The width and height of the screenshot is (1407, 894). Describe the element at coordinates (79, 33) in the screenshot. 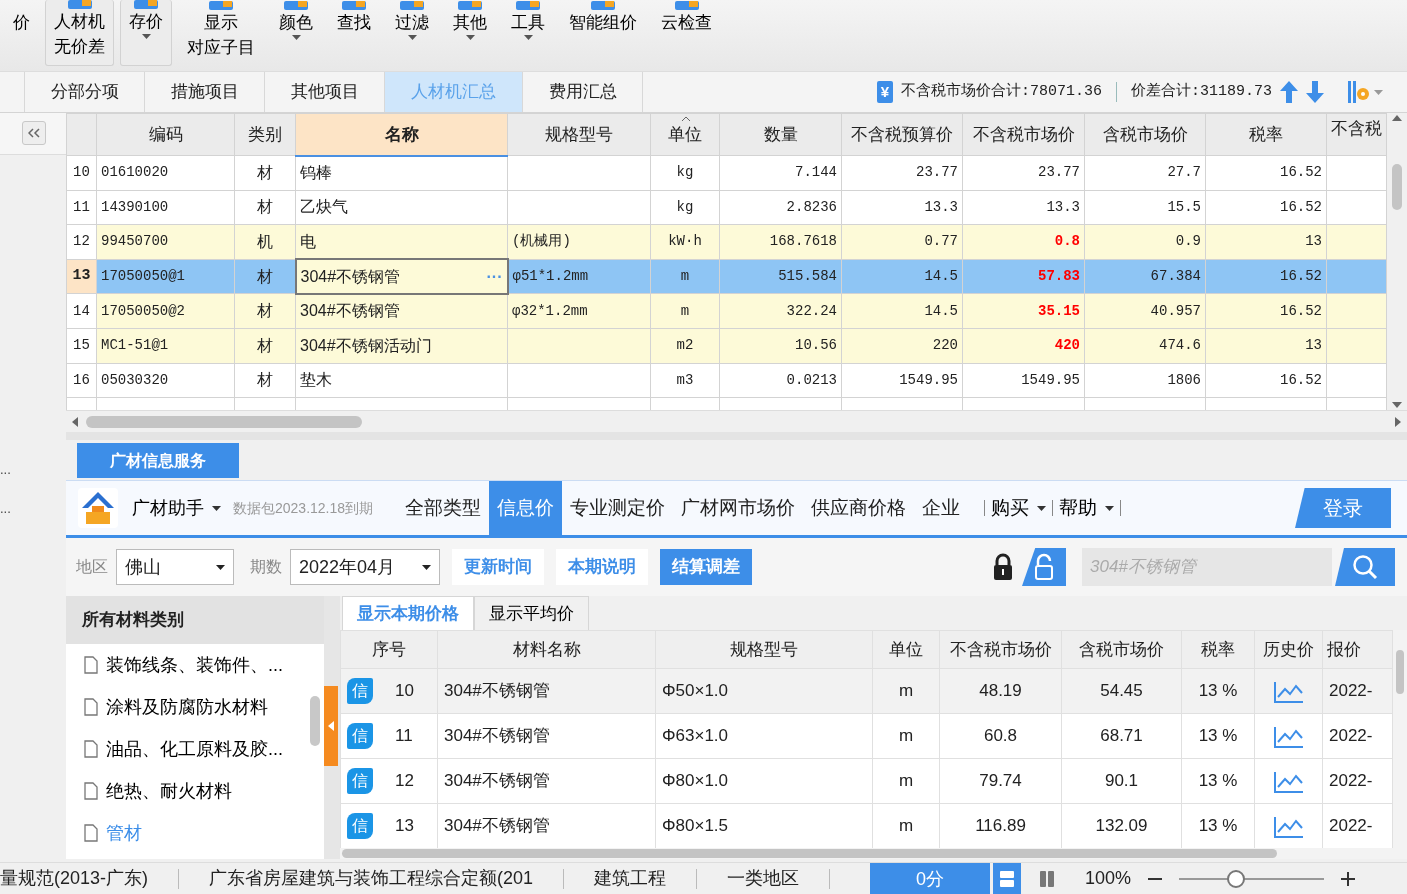

I see `toolbar-button: 人材机 无价差` at that location.